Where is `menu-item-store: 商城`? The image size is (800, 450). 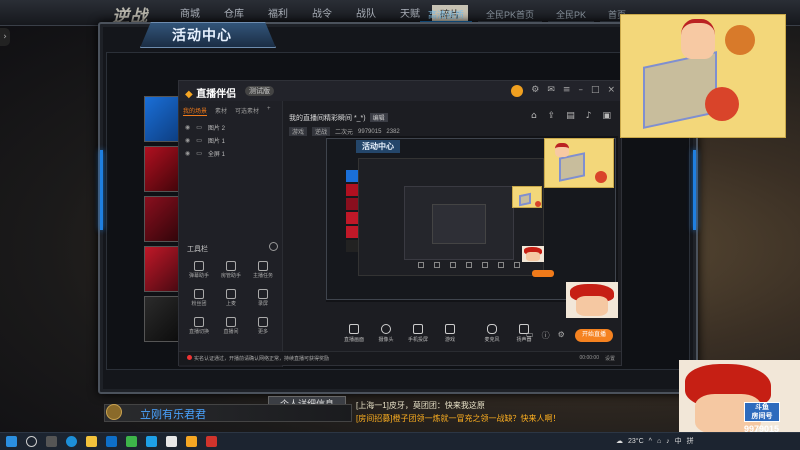 menu-item-store: 商城 is located at coordinates (190, 13).